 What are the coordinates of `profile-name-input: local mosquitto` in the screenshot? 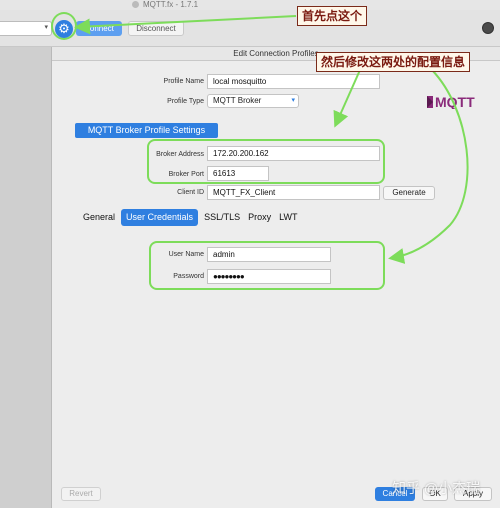 It's located at (293, 81).